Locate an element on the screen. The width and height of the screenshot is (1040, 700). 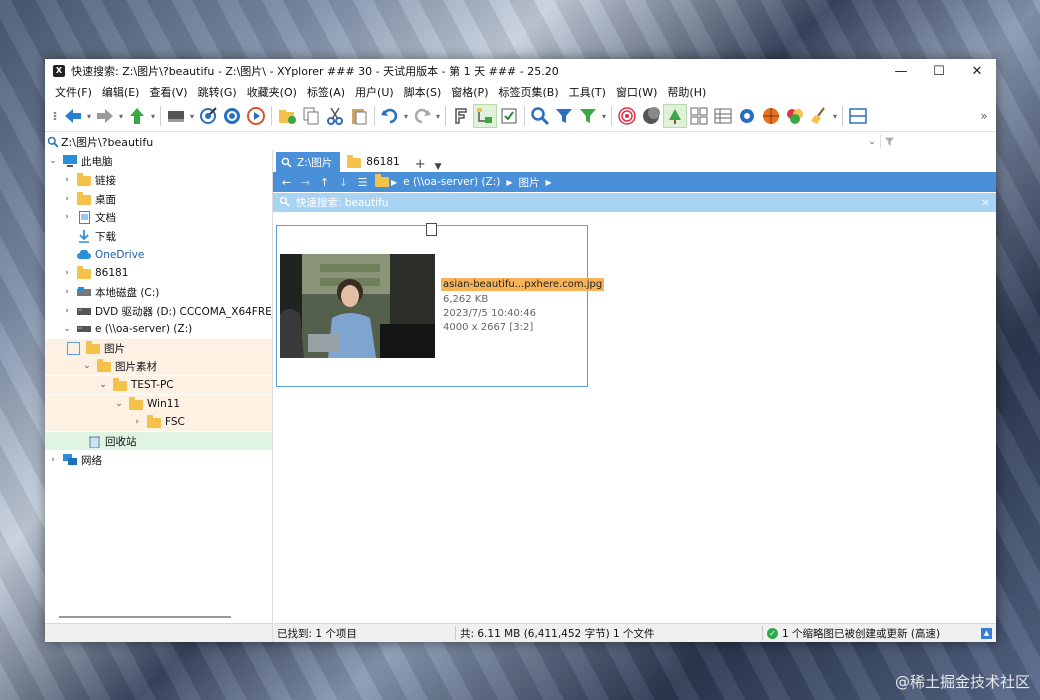
up-dropdown-icon: ▾ is located at coordinates (153, 116).